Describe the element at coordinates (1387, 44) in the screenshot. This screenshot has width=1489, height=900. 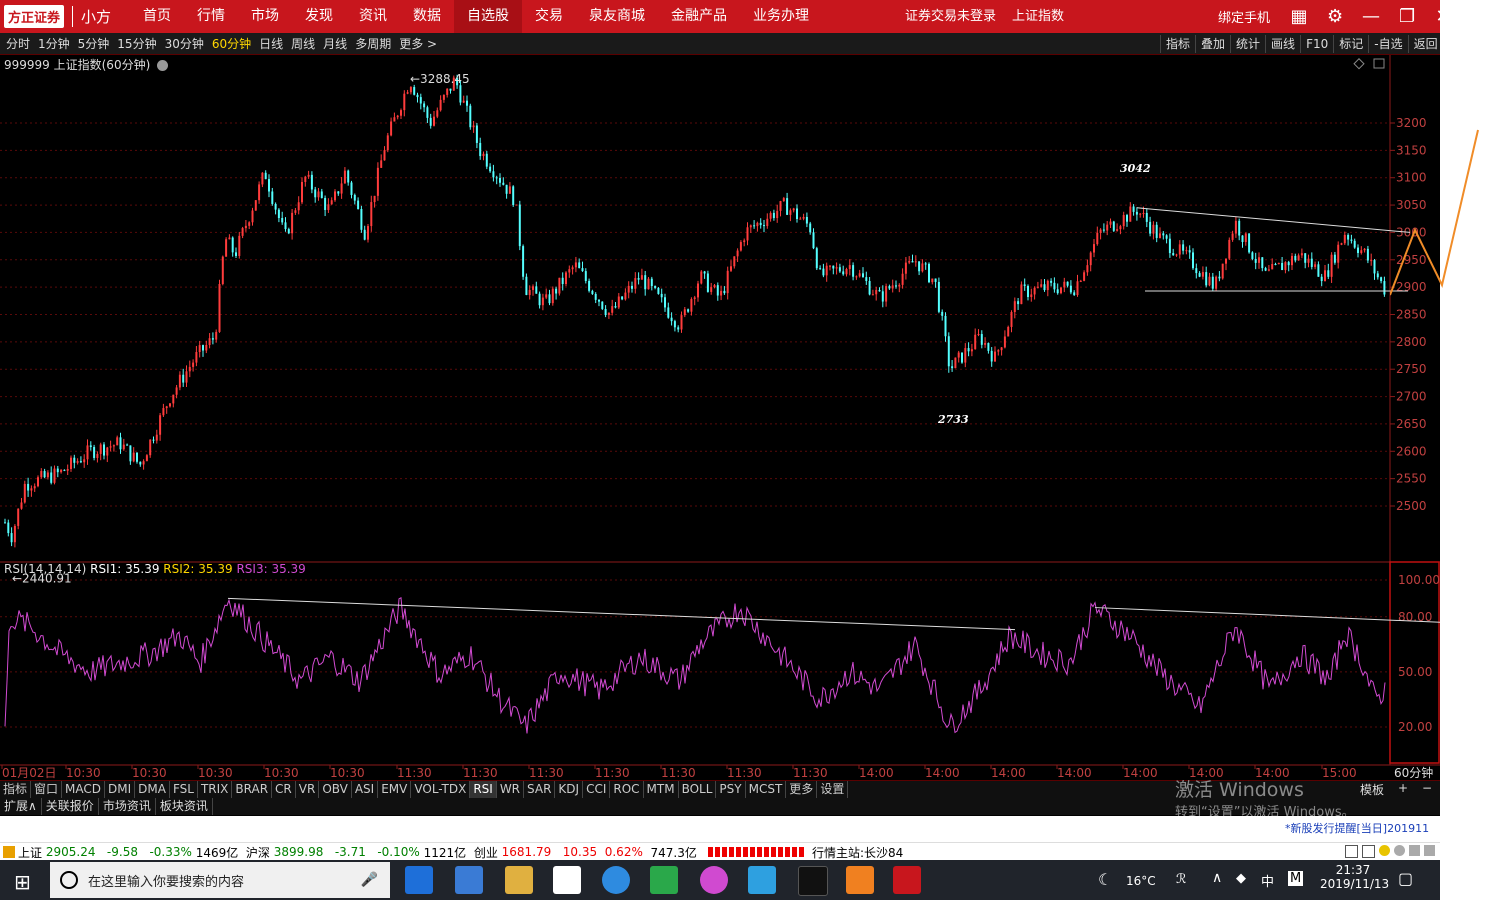
I see `chart-tool-button: -自选` at that location.